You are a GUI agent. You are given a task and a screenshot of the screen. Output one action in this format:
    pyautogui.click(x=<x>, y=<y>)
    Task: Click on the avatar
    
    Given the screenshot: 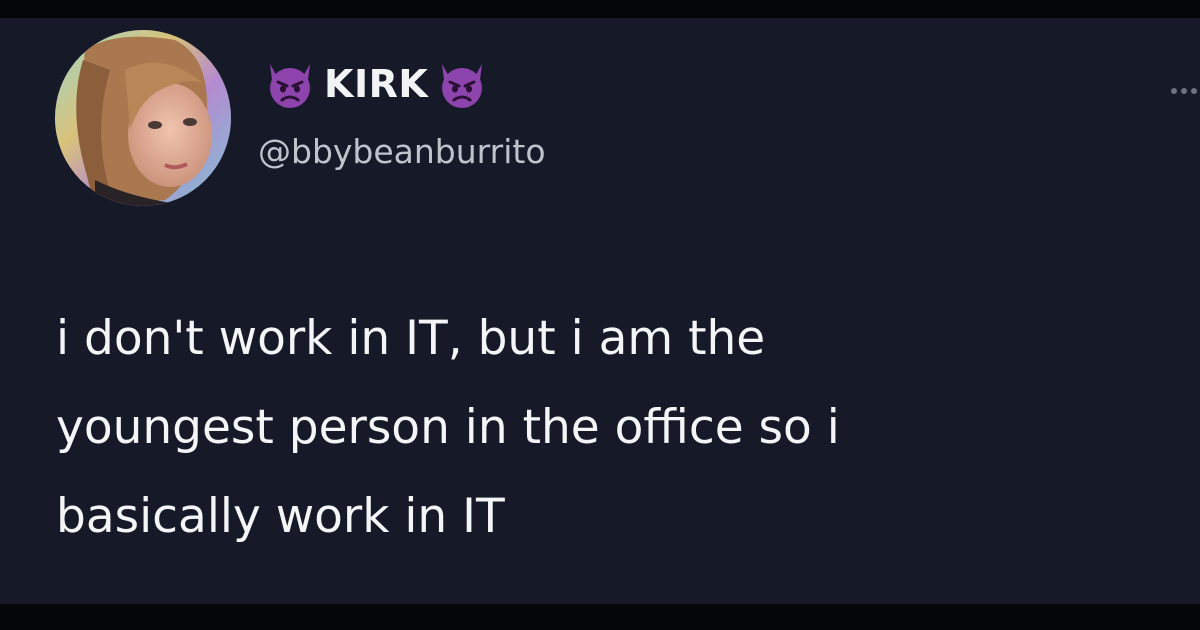 What is the action you would take?
    pyautogui.click(x=143, y=118)
    